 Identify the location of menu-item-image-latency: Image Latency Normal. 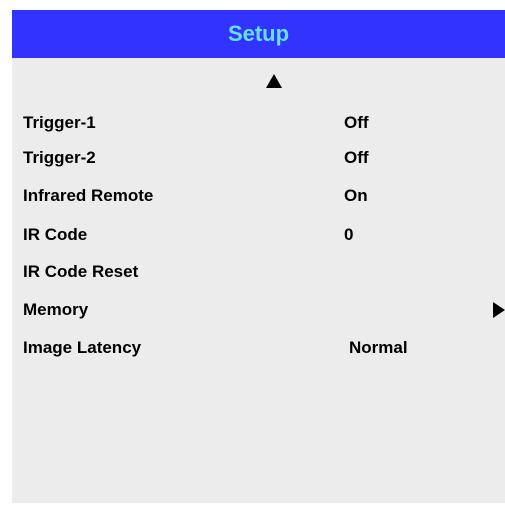
(258, 348).